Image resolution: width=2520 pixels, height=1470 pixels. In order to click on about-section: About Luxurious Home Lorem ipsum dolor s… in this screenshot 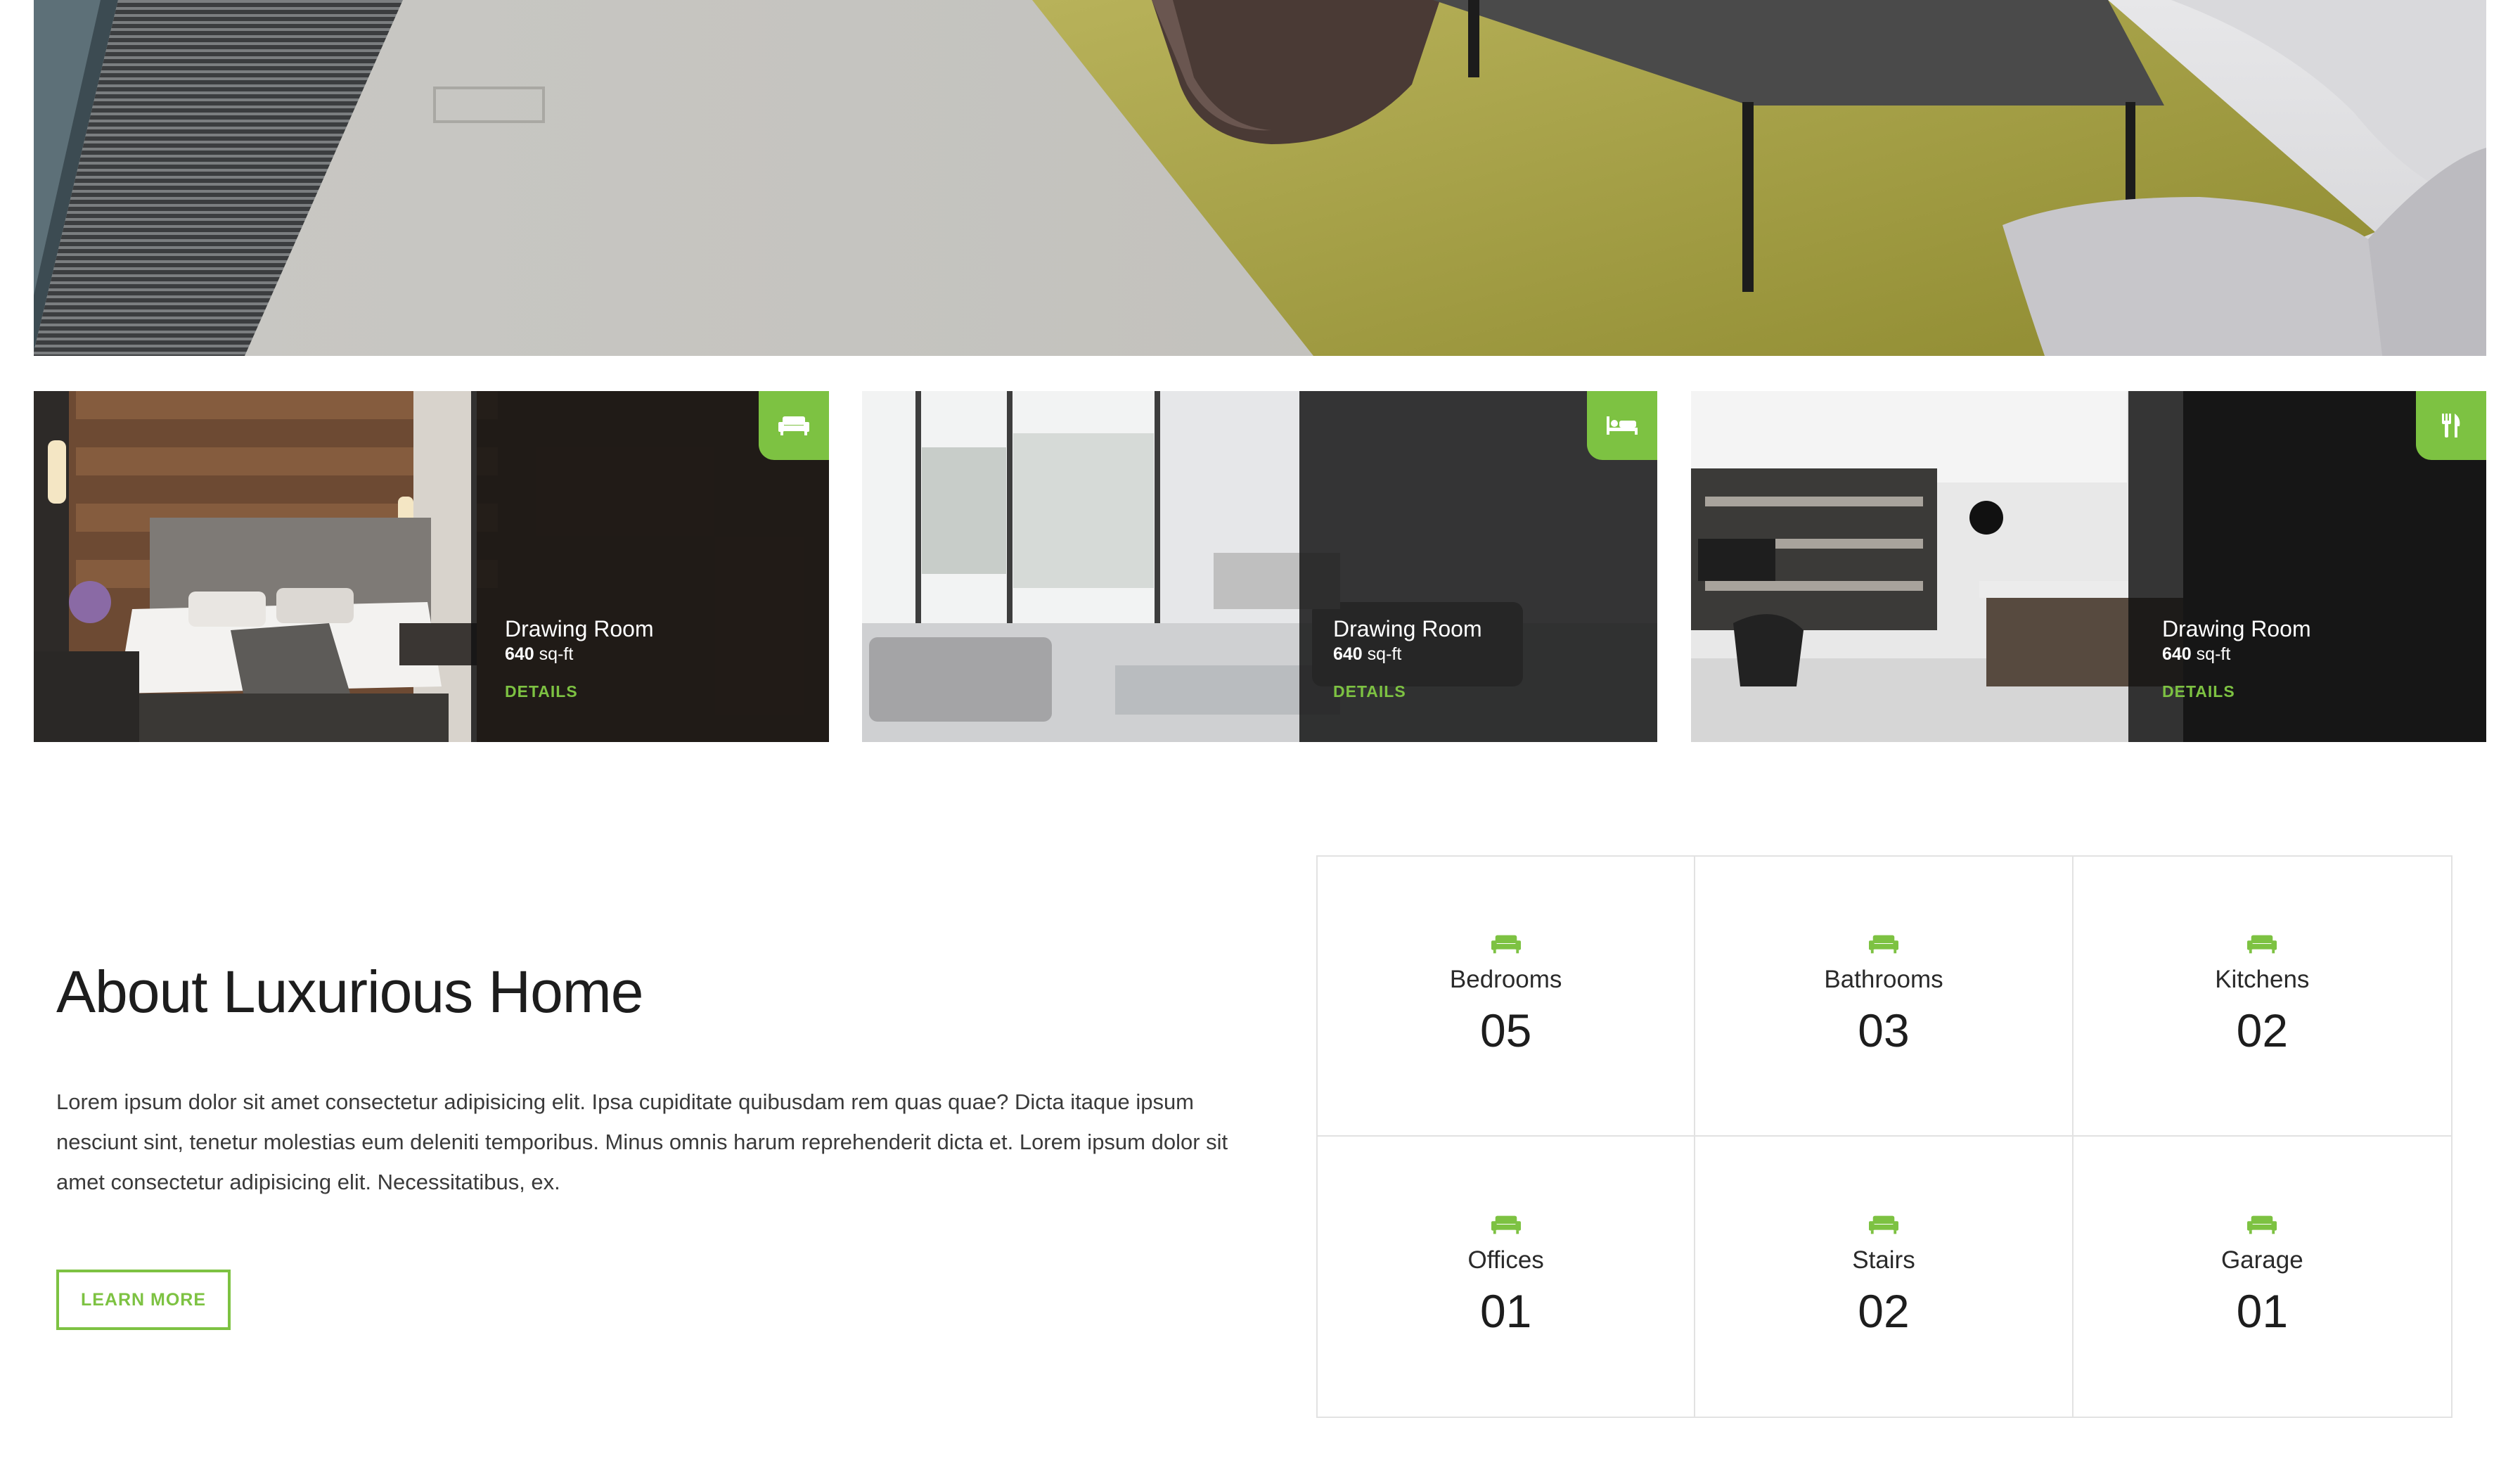, I will do `click(647, 1143)`.